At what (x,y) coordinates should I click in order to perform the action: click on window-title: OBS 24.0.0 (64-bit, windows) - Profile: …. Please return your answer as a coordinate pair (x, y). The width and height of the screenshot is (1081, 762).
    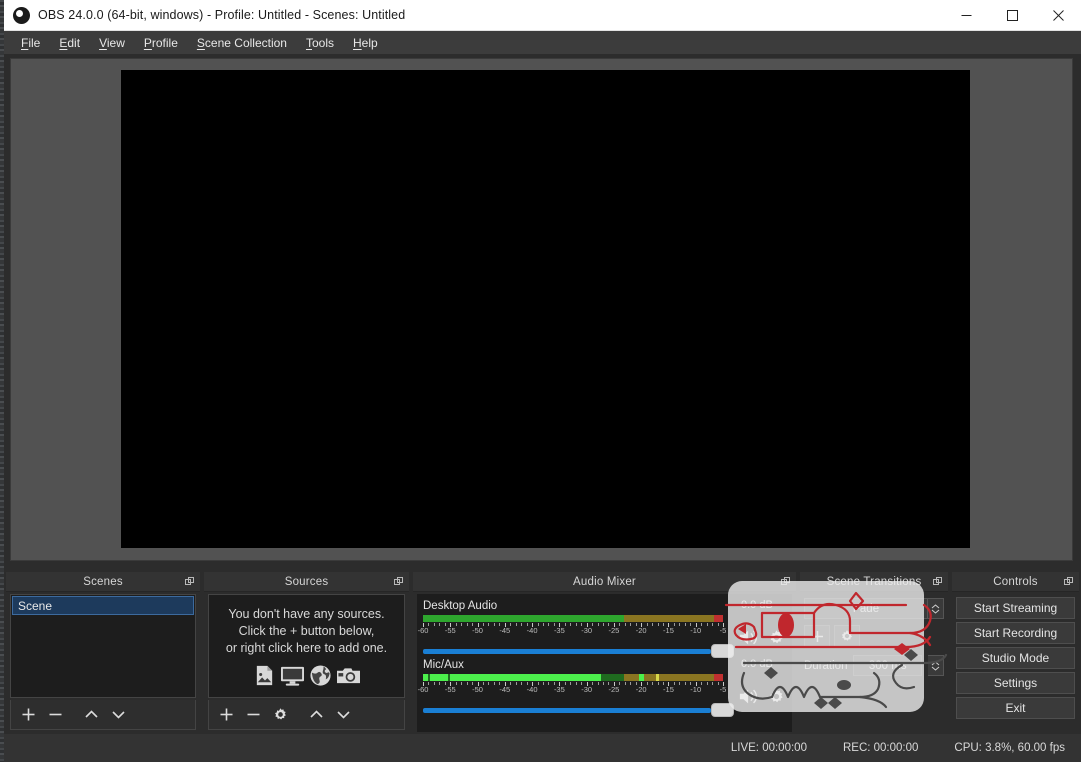
    Looking at the image, I should click on (222, 15).